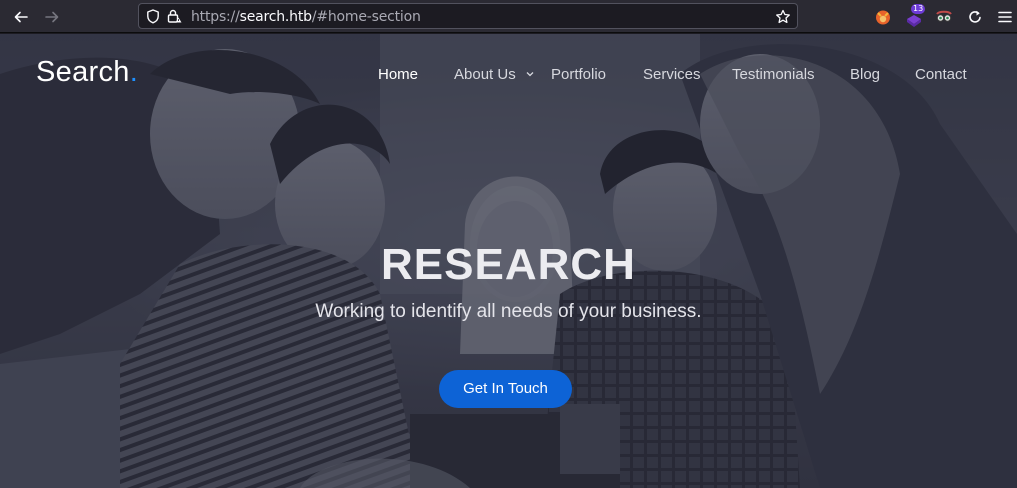 Image resolution: width=1017 pixels, height=488 pixels. I want to click on url-bar: https://search.htb/#home-section, so click(468, 16).